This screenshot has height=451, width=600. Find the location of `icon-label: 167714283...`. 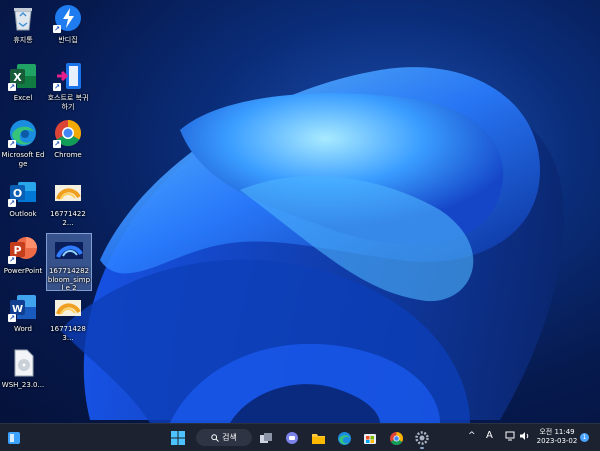

icon-label: 167714283... is located at coordinates (68, 333).